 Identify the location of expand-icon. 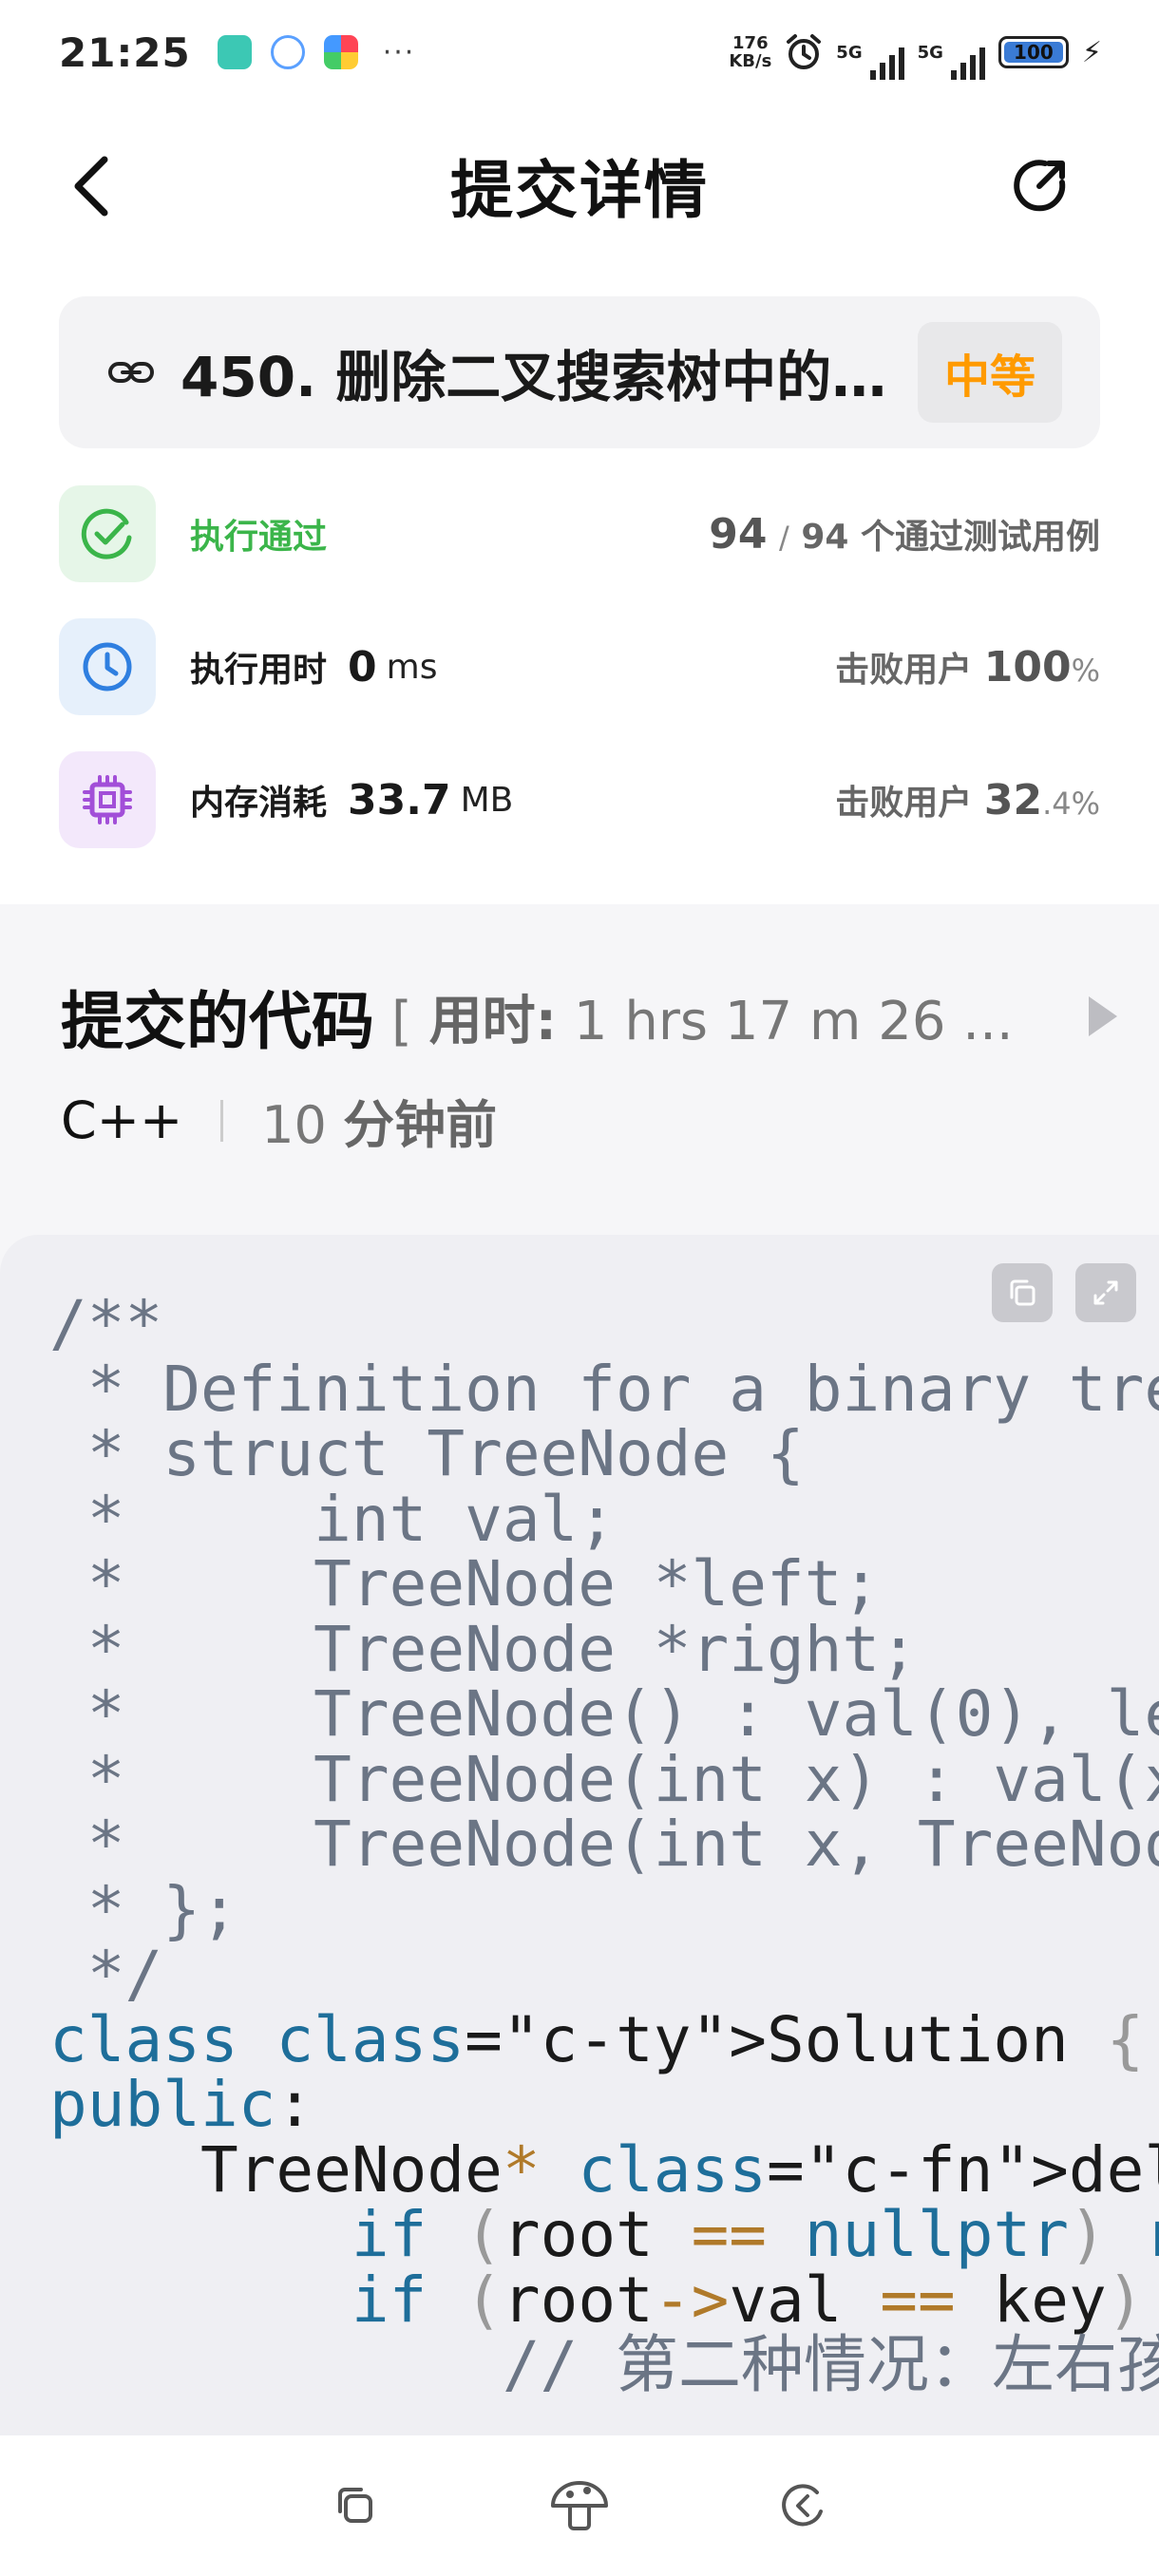
(1105, 1292).